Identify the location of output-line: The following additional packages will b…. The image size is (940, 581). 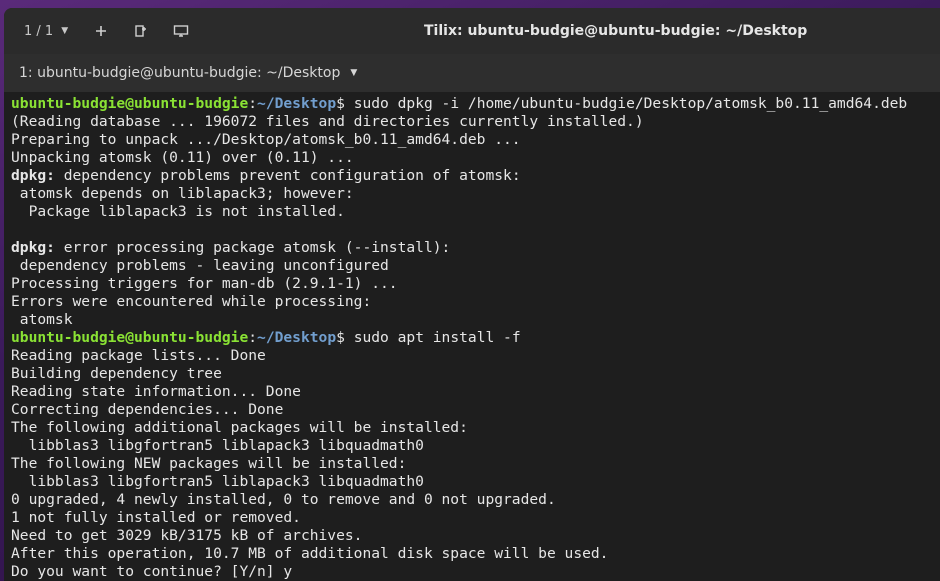
(239, 427).